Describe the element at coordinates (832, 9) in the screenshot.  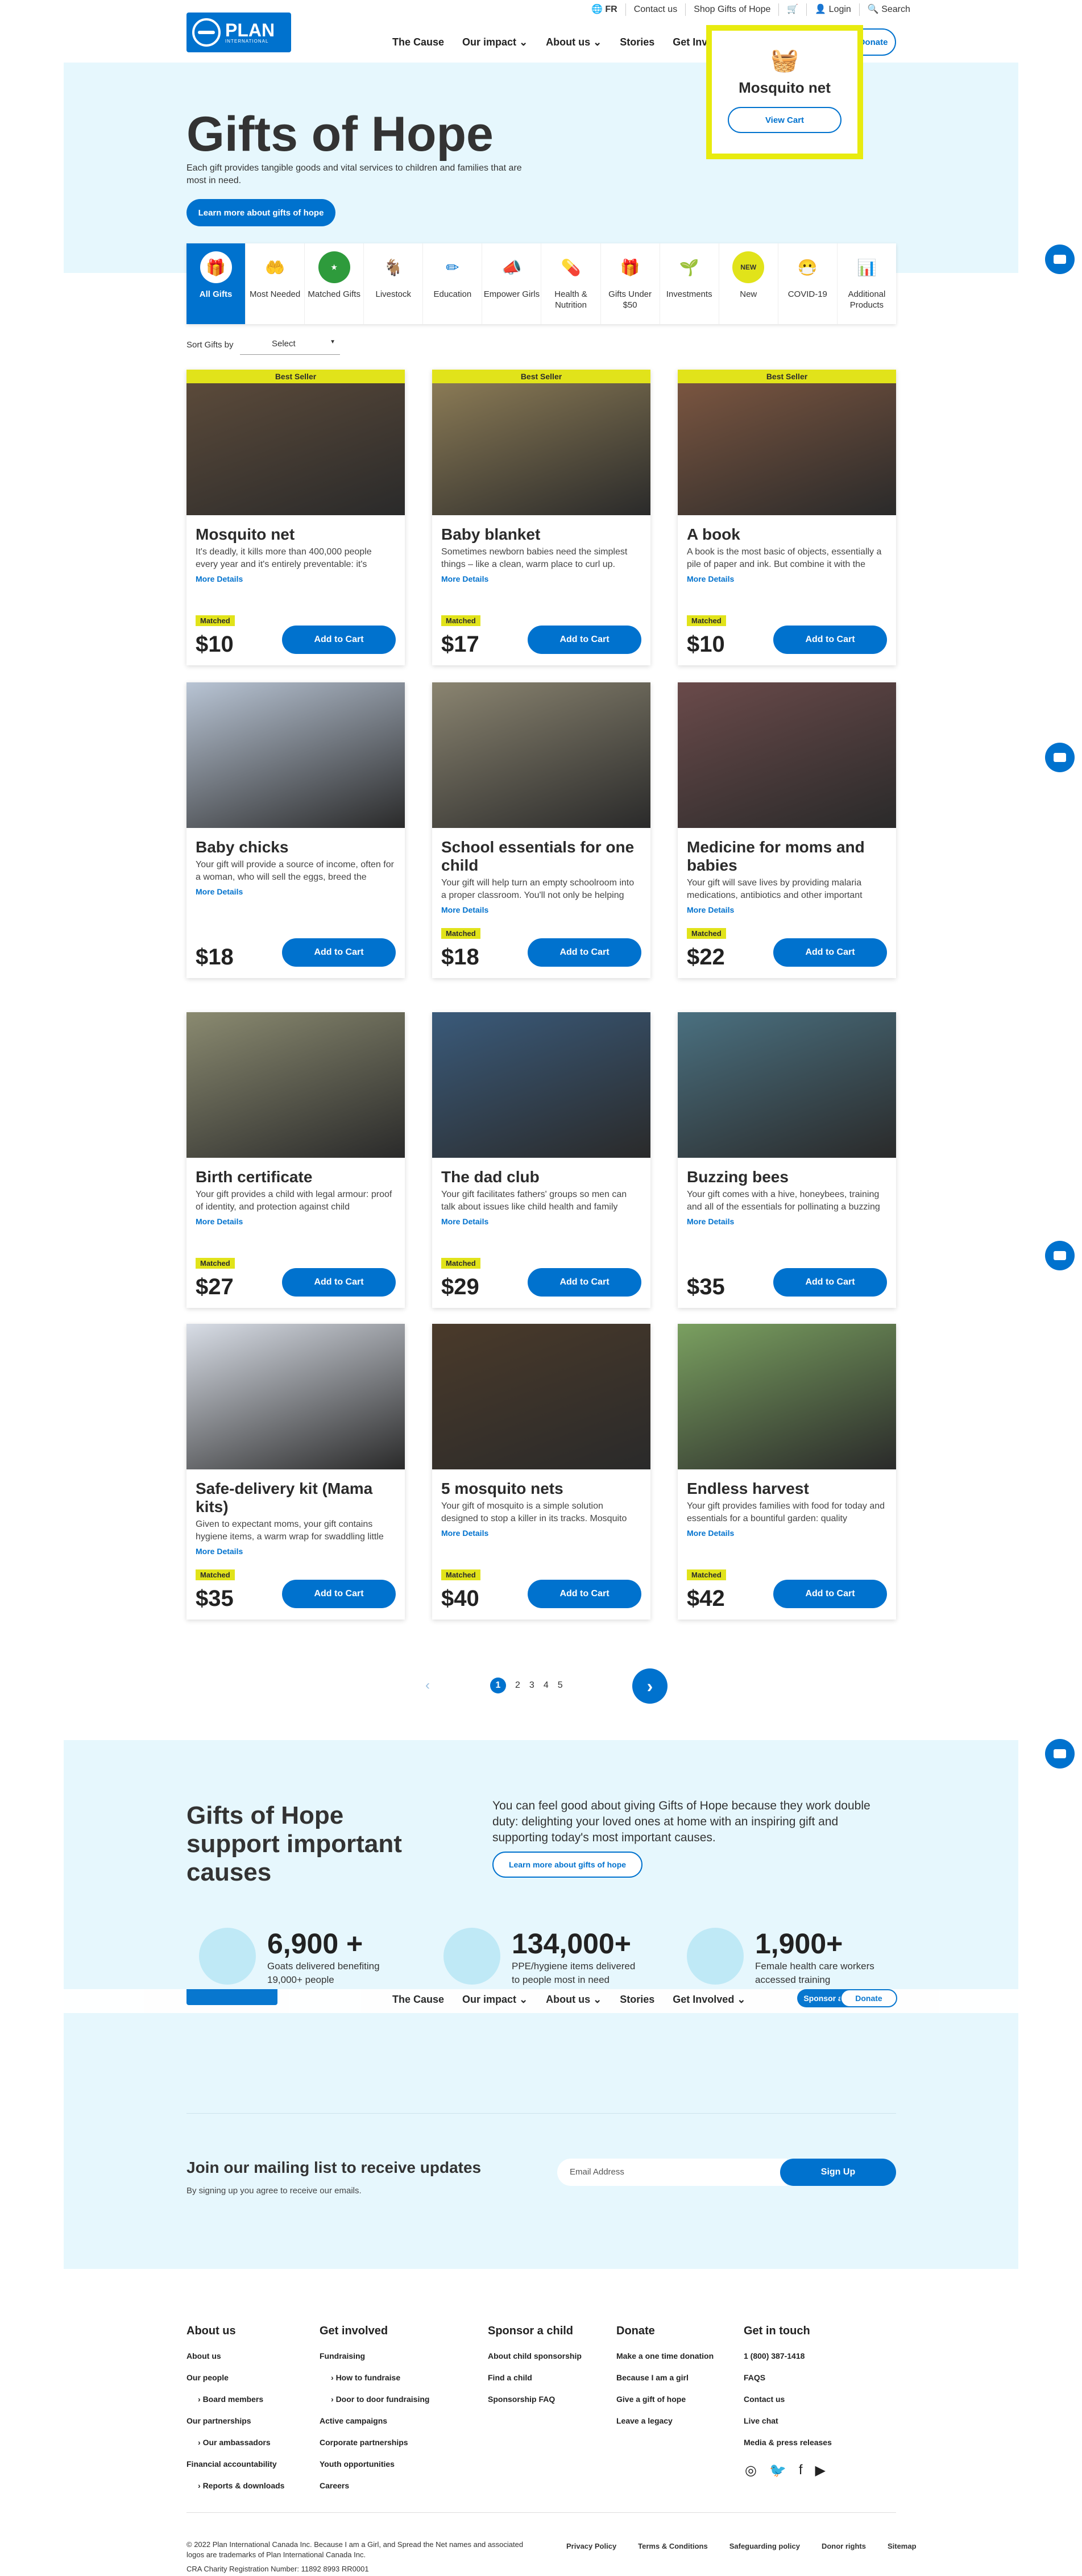
I see `login-link: 👤 Login` at that location.